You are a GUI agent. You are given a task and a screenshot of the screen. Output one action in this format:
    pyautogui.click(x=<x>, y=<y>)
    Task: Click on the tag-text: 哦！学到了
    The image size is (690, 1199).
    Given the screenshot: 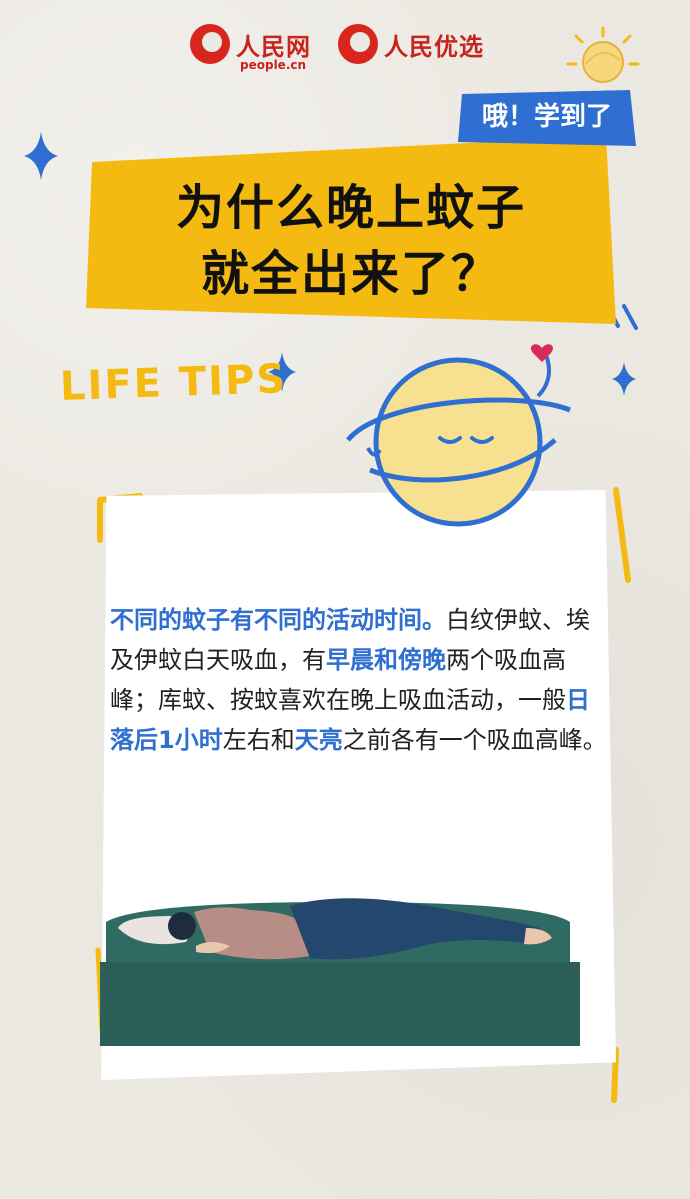 What is the action you would take?
    pyautogui.click(x=546, y=117)
    